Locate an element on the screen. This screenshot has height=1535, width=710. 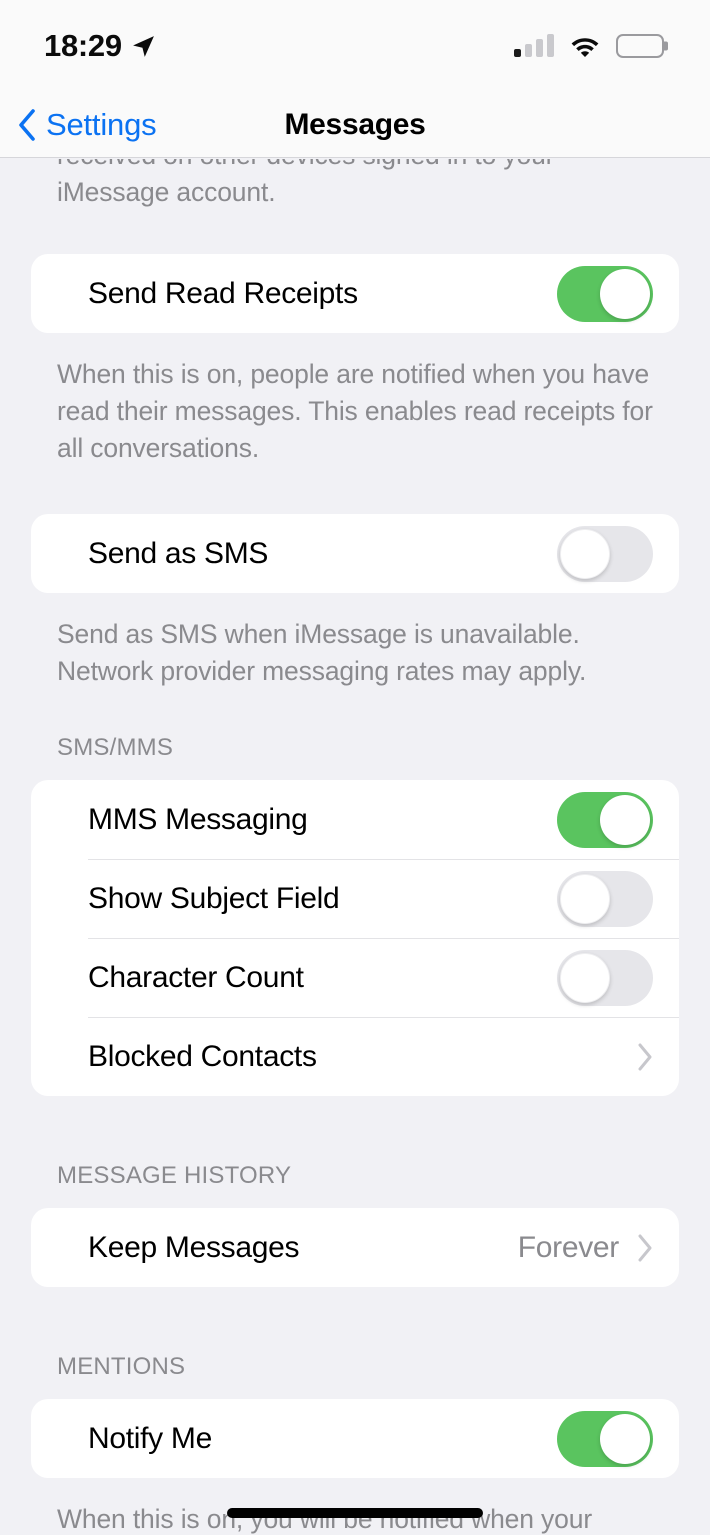
status-bar-right is located at coordinates (589, 46).